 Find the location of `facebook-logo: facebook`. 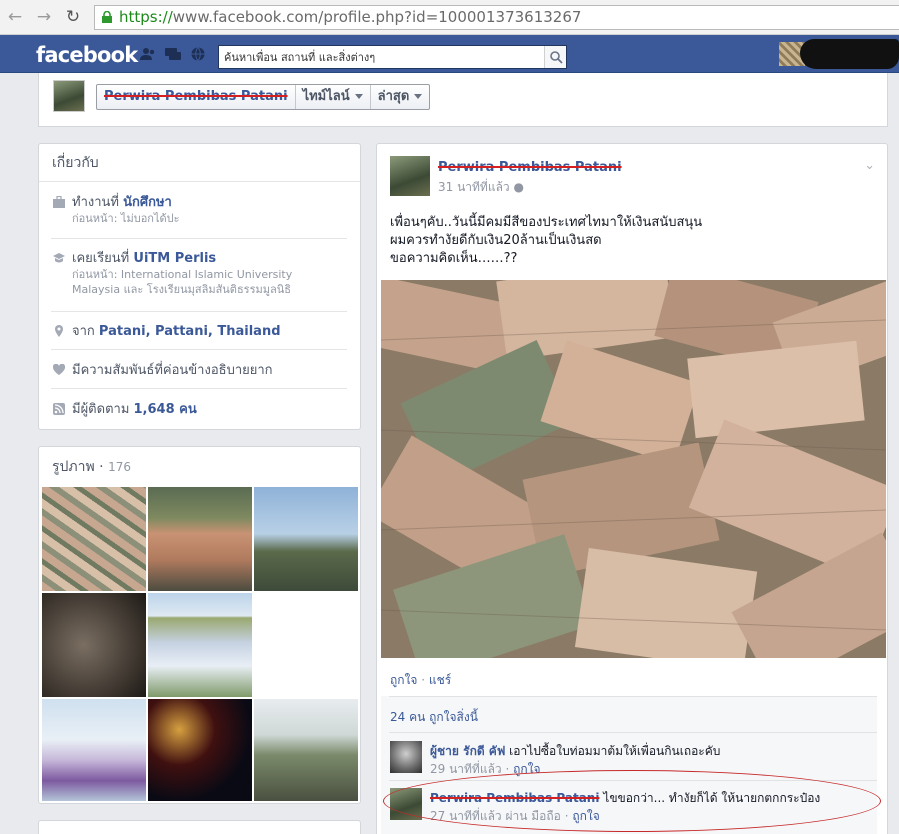

facebook-logo: facebook is located at coordinates (87, 55).